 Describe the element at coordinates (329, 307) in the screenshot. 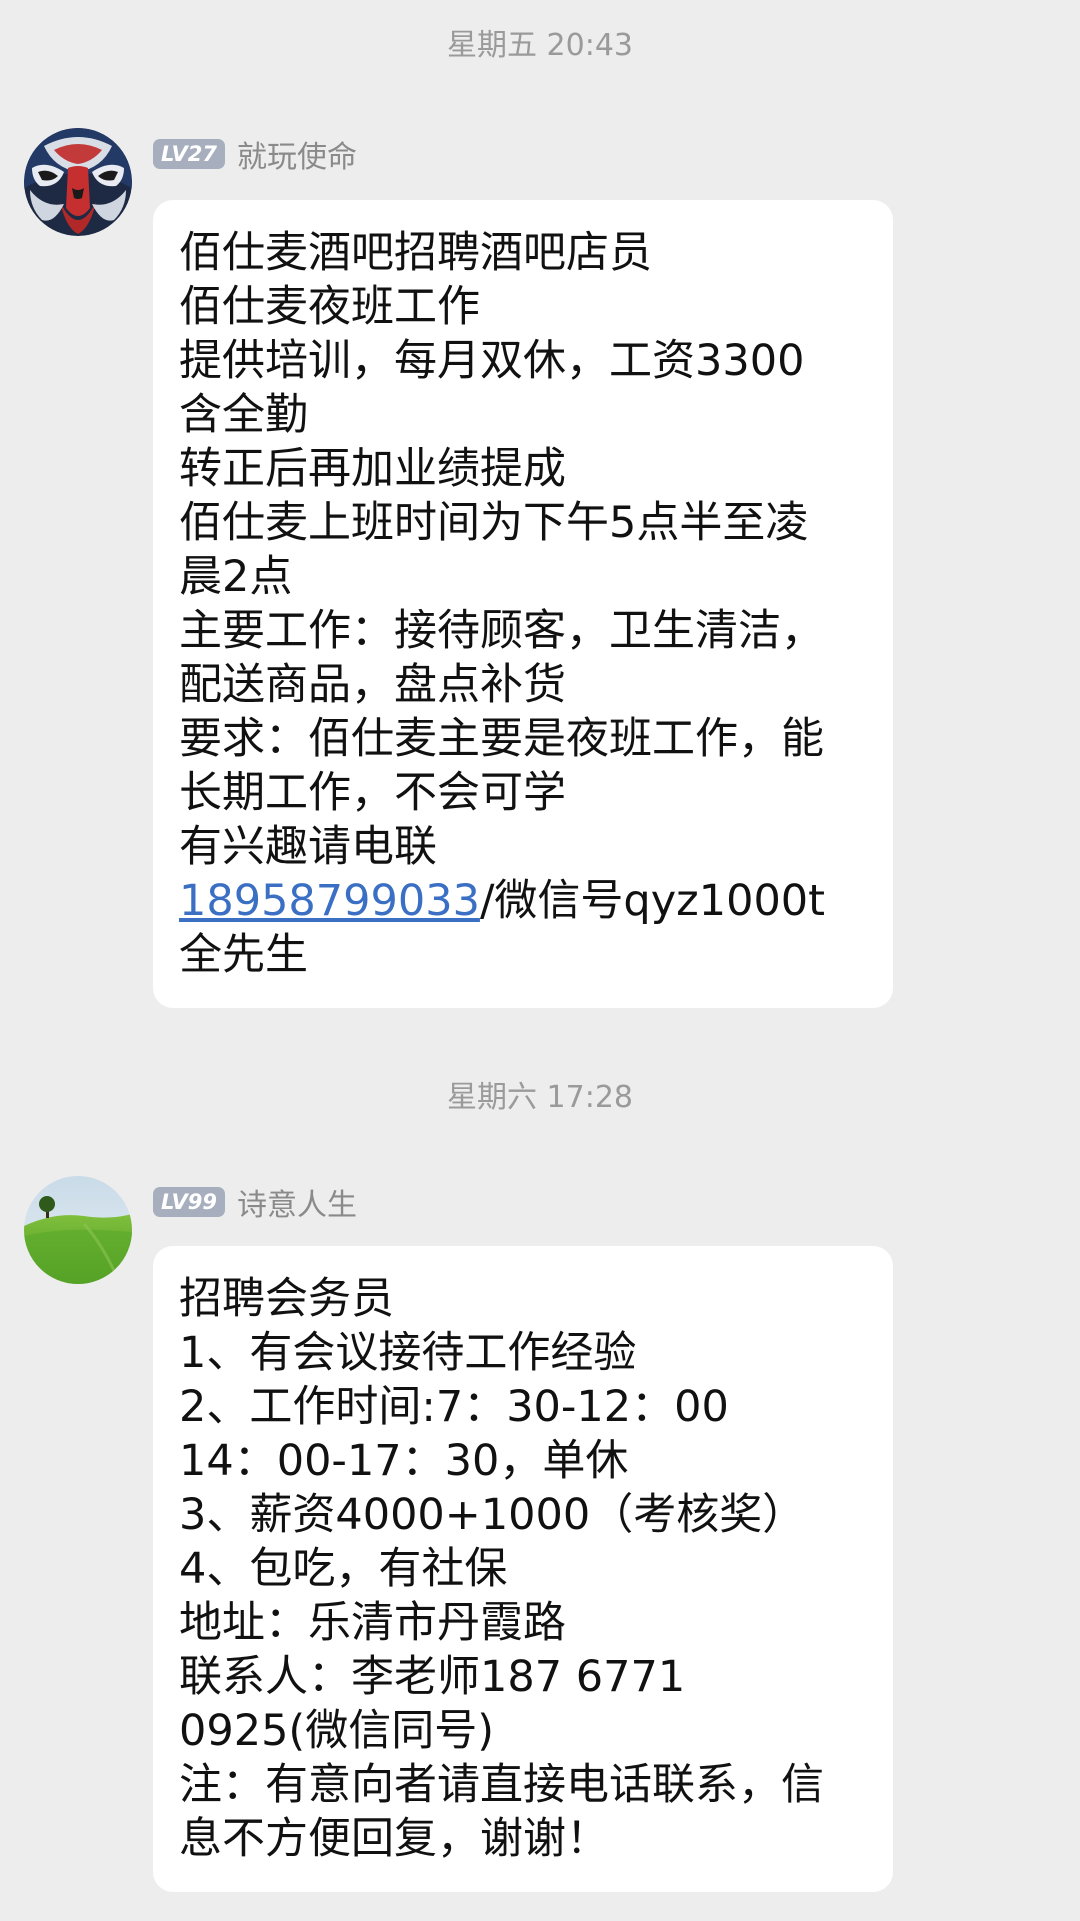

I see `message-line: 佰仕麦夜班工作` at that location.